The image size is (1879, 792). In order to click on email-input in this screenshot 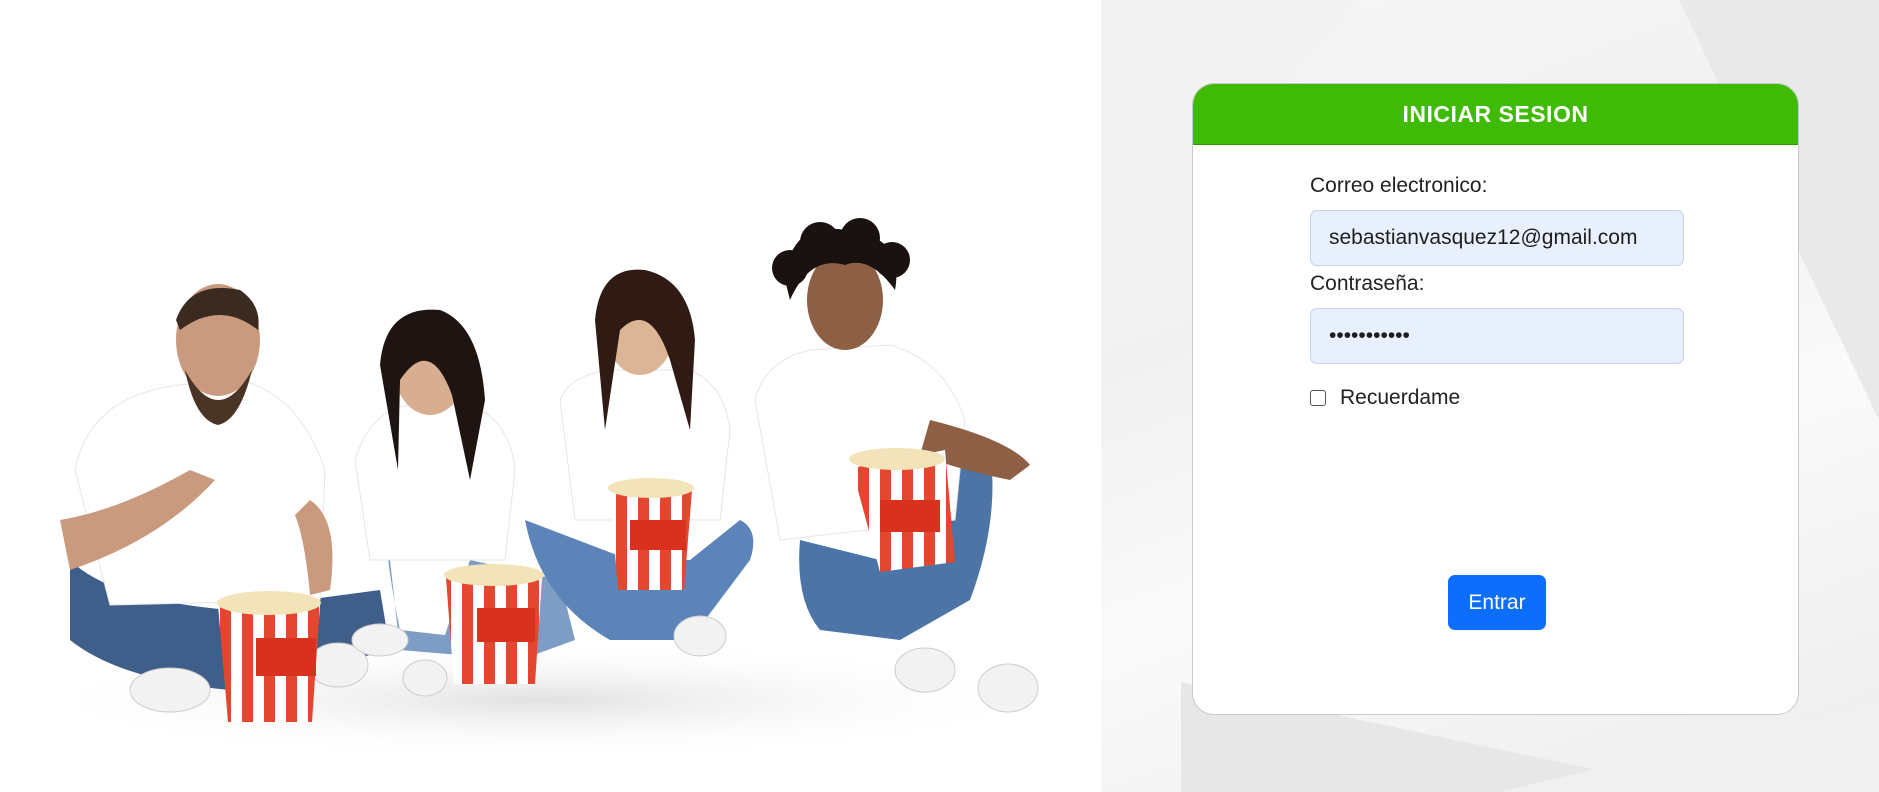, I will do `click(1497, 238)`.